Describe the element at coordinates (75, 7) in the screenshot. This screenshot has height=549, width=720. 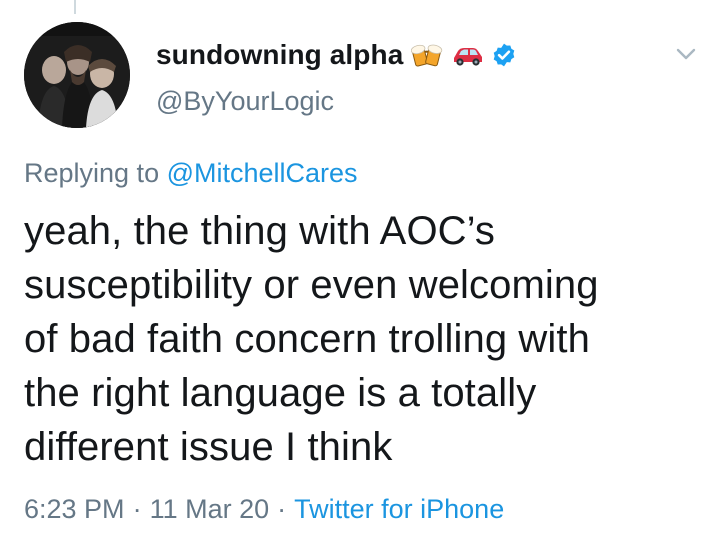
I see `thread-connector-line` at that location.